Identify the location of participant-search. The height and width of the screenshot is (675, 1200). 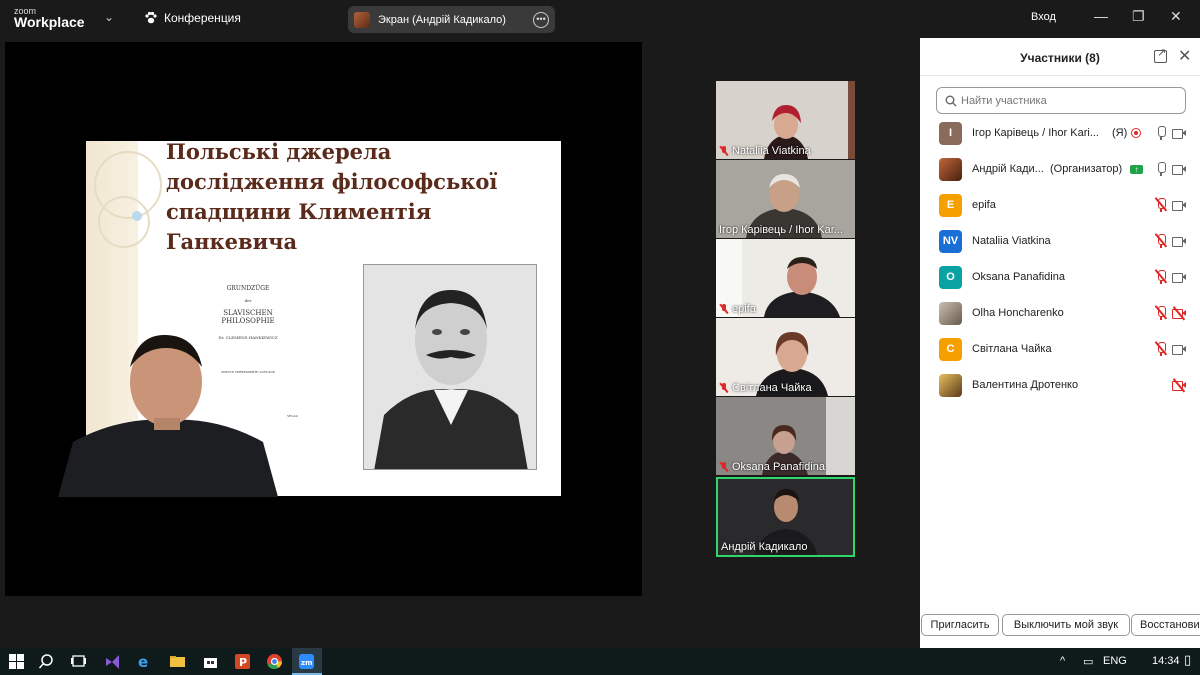
(1061, 100).